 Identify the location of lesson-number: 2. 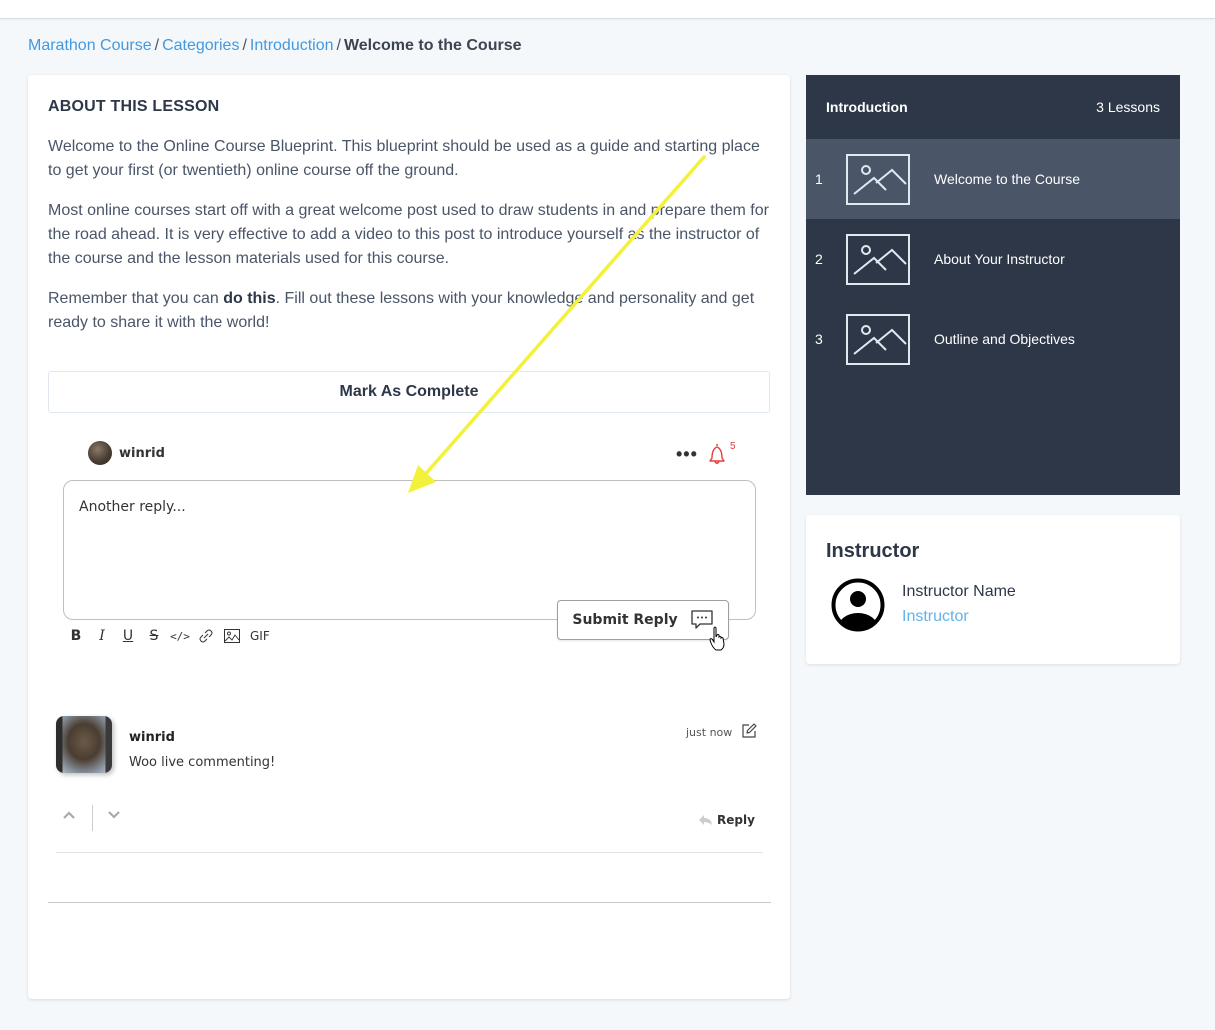
(819, 259).